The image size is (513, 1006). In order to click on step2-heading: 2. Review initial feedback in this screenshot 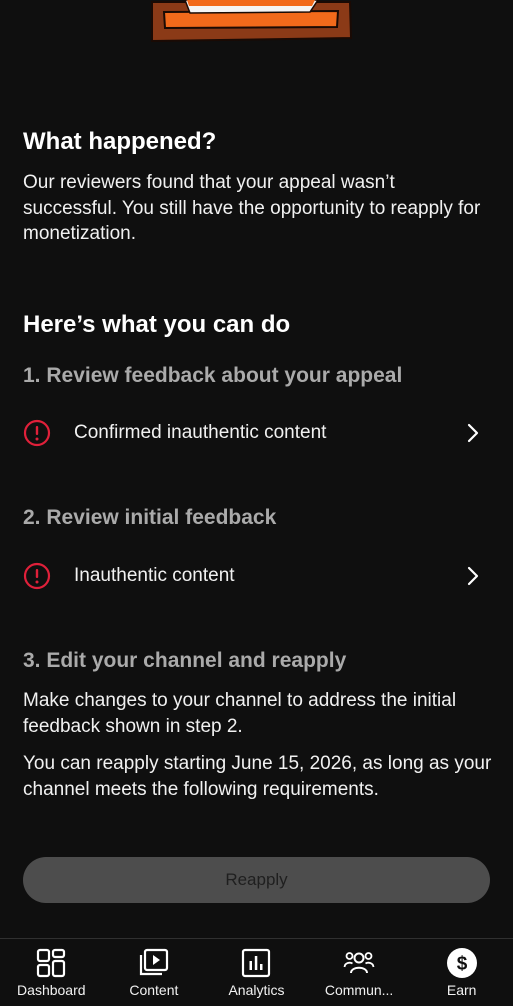, I will do `click(150, 517)`.